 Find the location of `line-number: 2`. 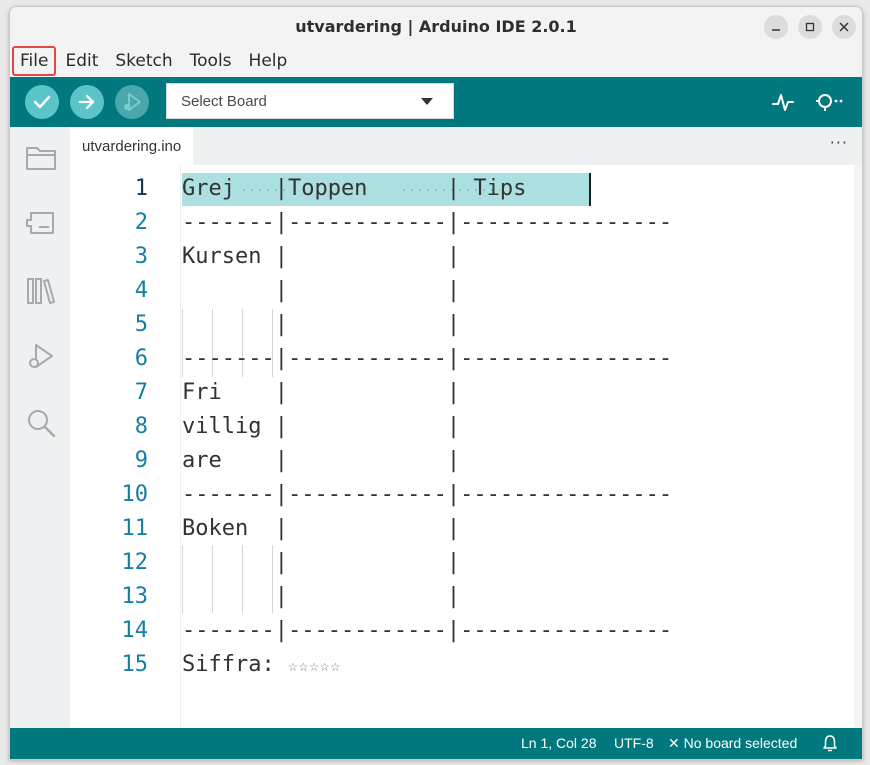

line-number: 2 is located at coordinates (141, 222).